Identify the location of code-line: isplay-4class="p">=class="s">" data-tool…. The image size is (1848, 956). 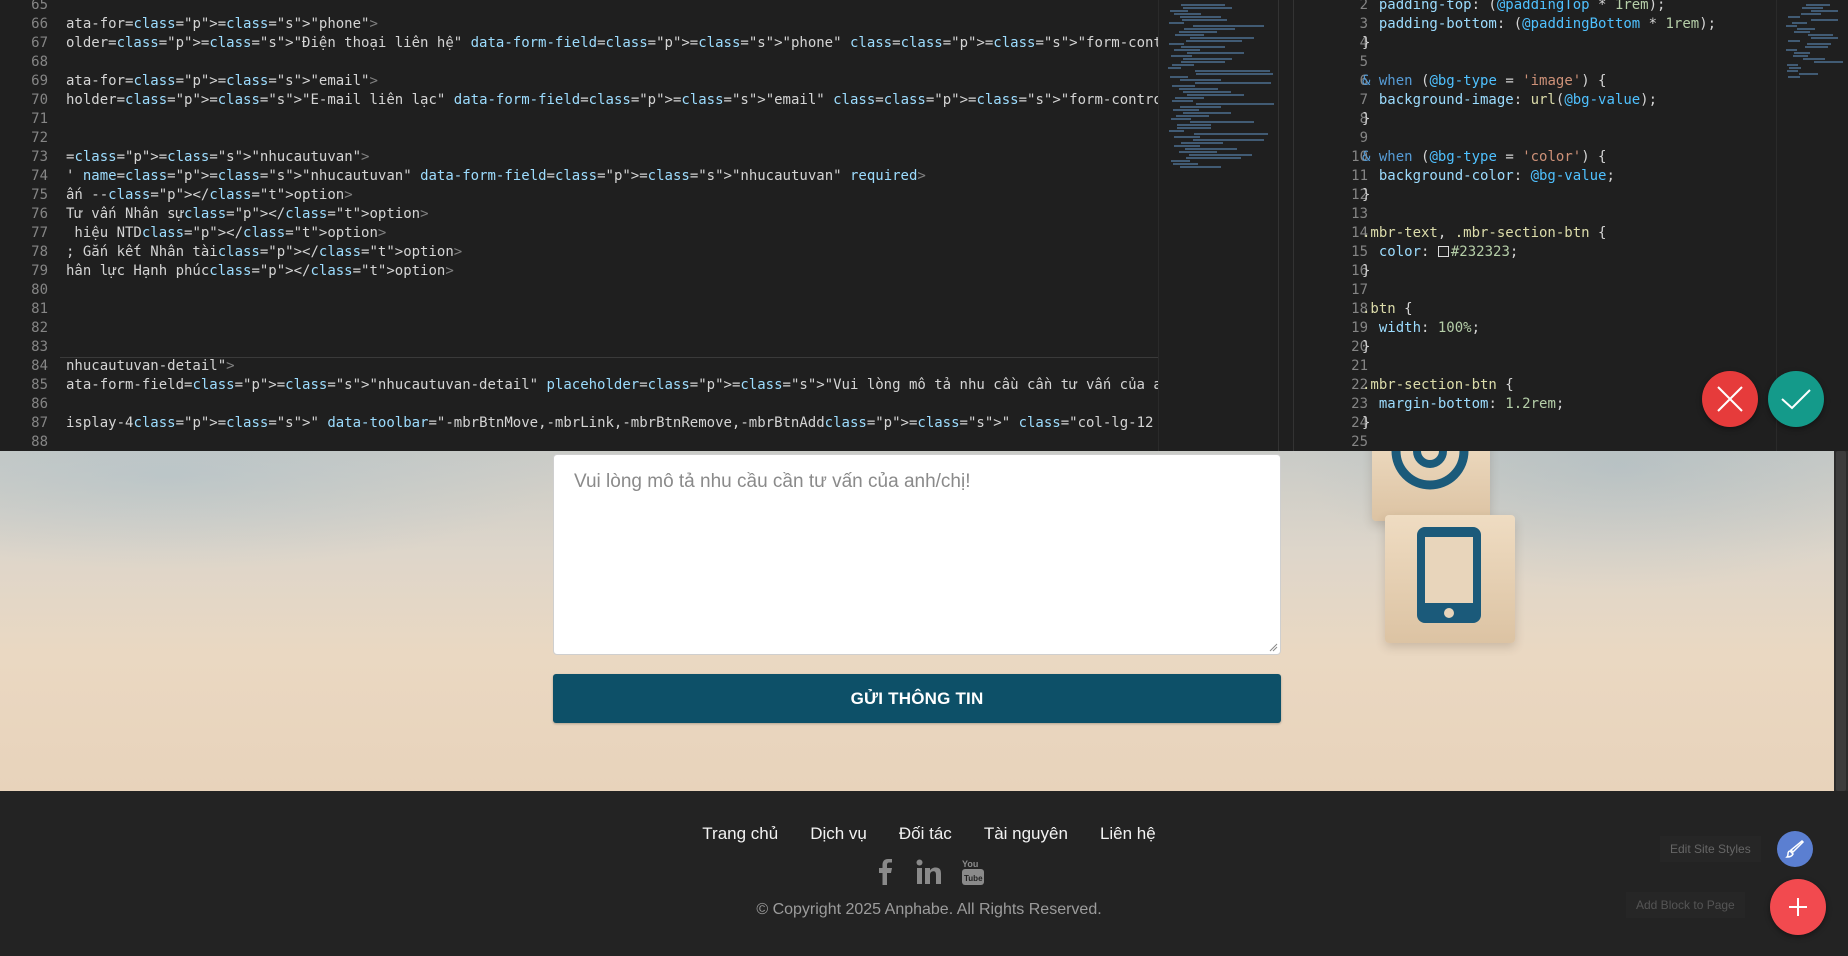
(612, 423).